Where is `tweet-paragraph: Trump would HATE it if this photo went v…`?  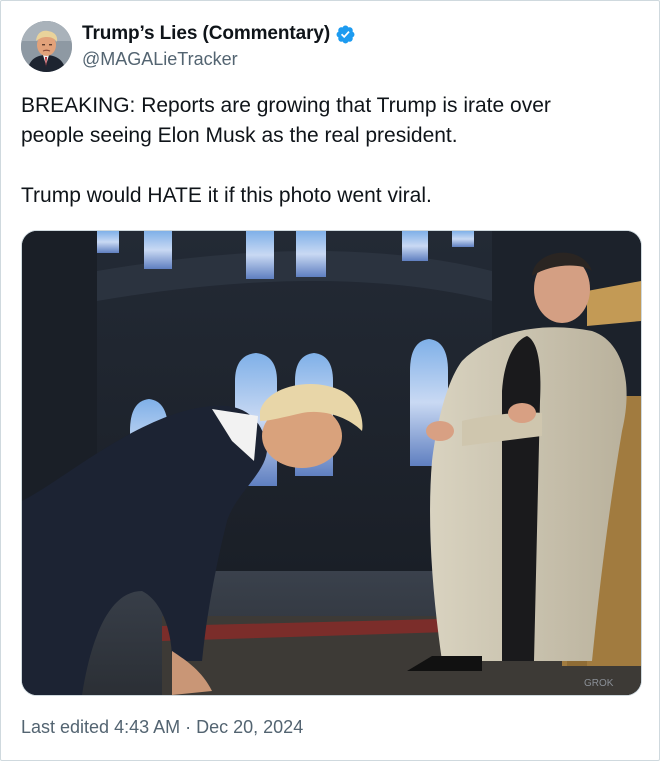
tweet-paragraph: Trump would HATE it if this photo went v… is located at coordinates (226, 195).